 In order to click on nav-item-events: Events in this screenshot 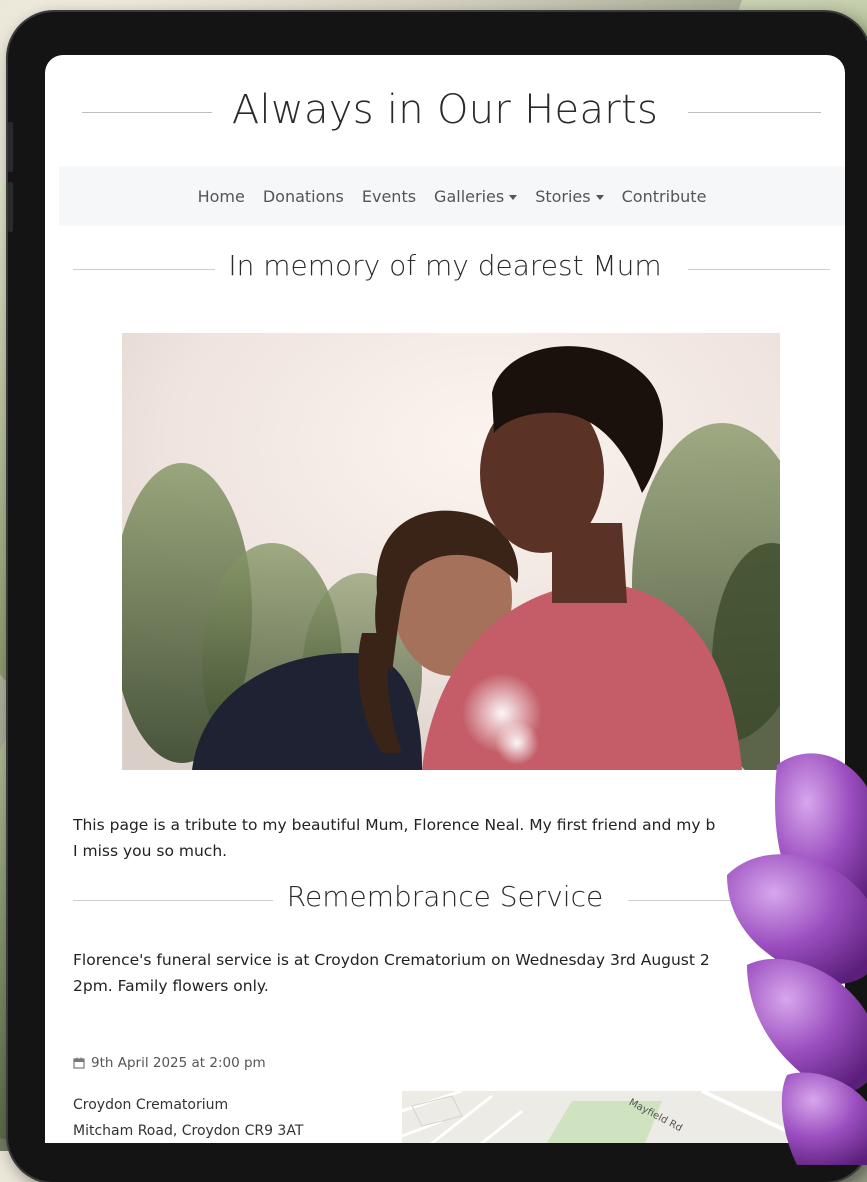, I will do `click(389, 196)`.